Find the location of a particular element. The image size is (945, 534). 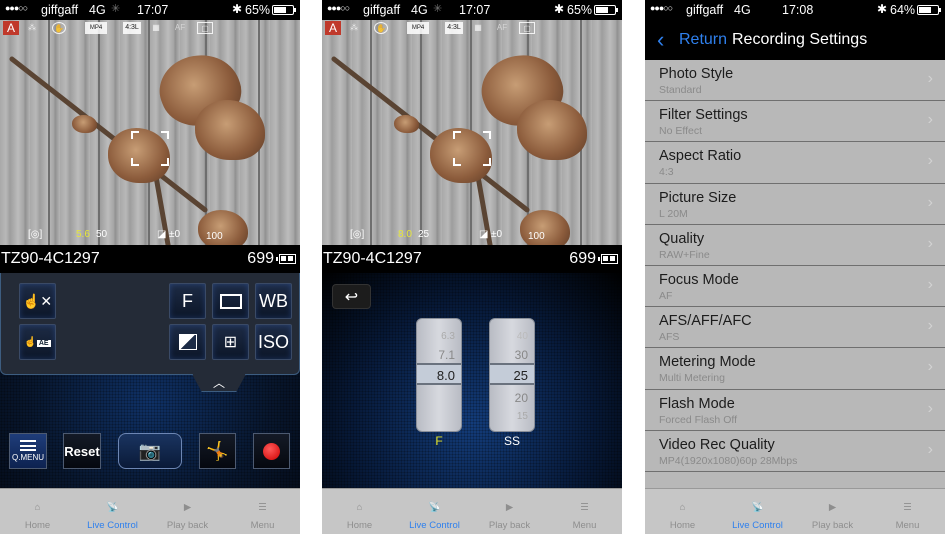

touch-ae-icon: ☝ AE is located at coordinates (37, 342).